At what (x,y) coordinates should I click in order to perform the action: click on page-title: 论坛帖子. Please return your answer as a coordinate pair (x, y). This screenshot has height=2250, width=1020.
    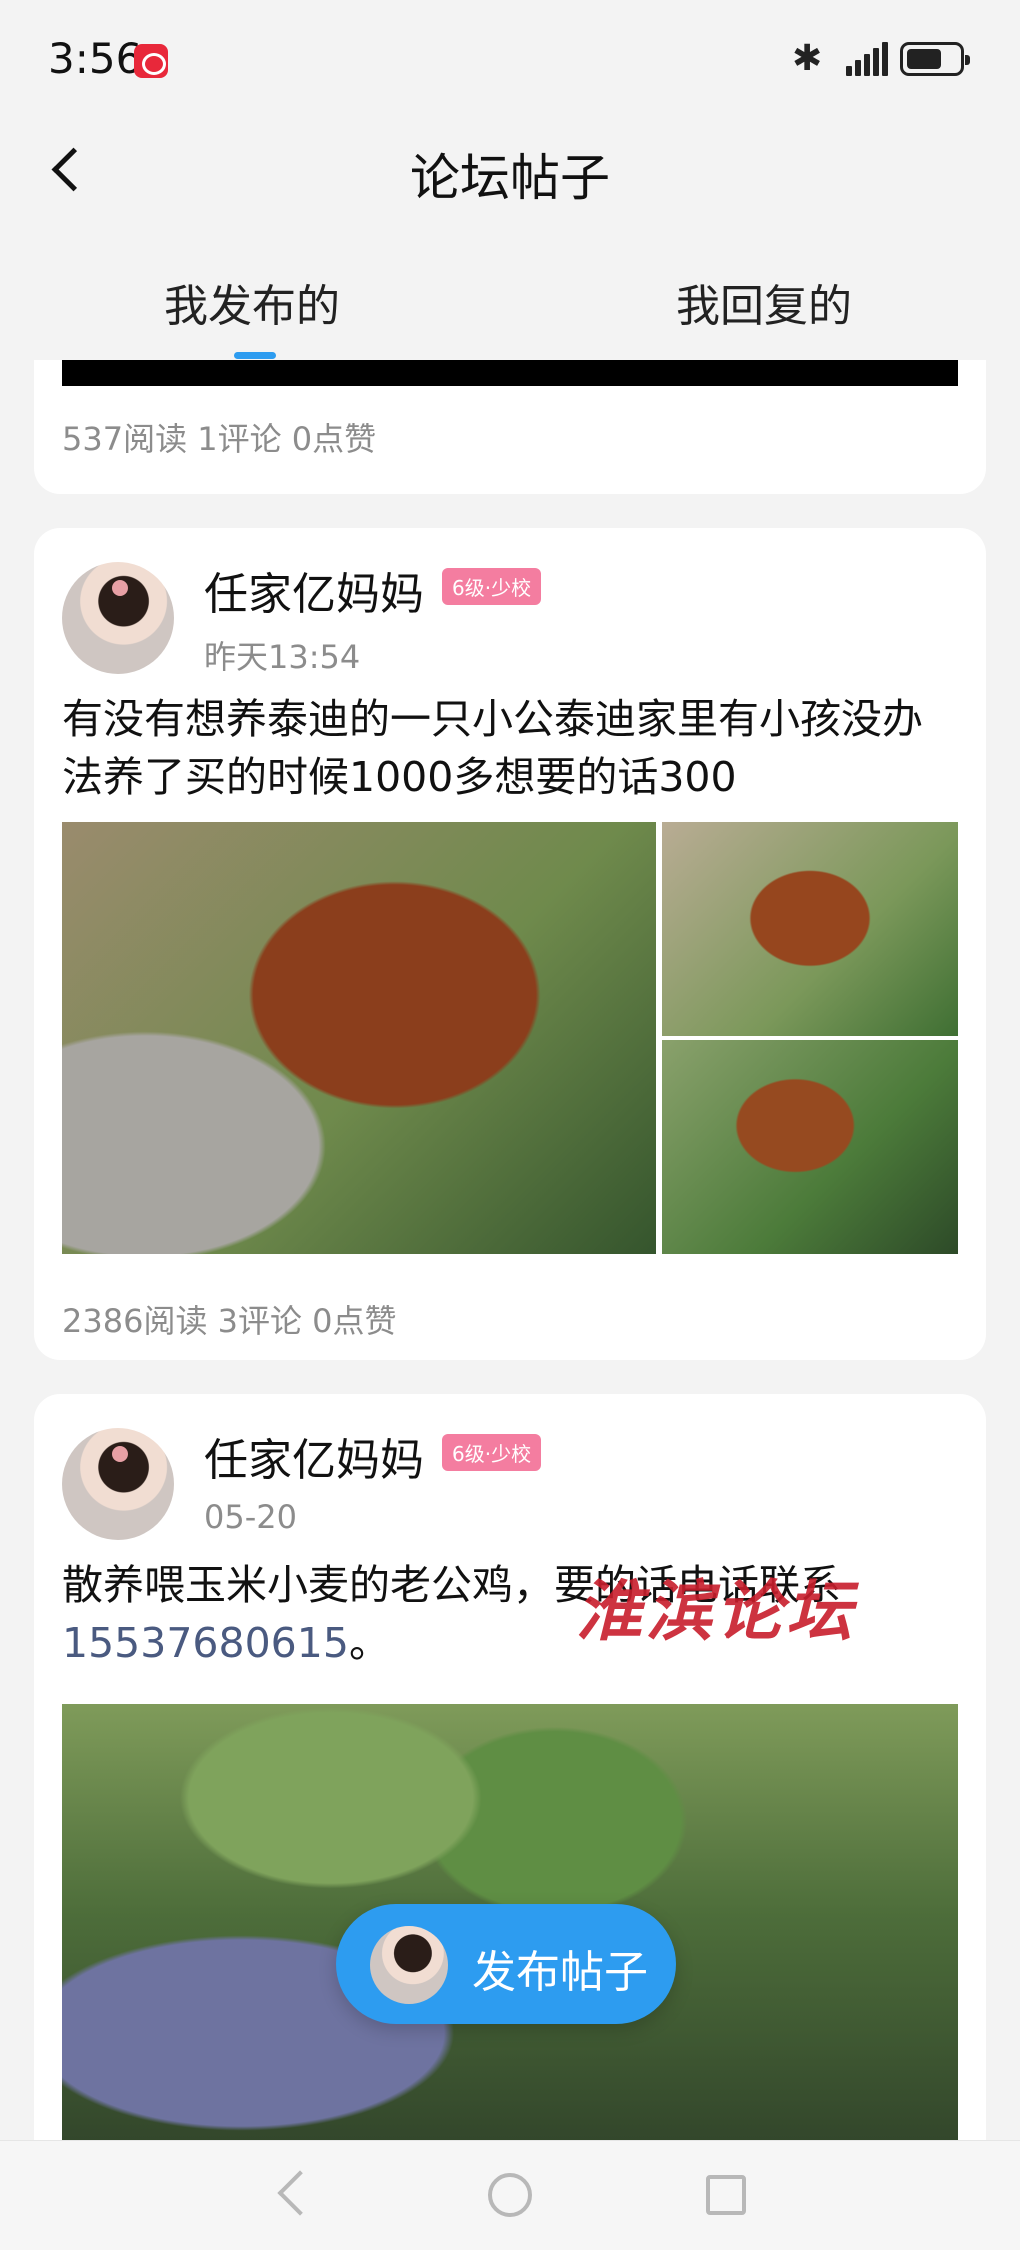
    Looking at the image, I should click on (510, 178).